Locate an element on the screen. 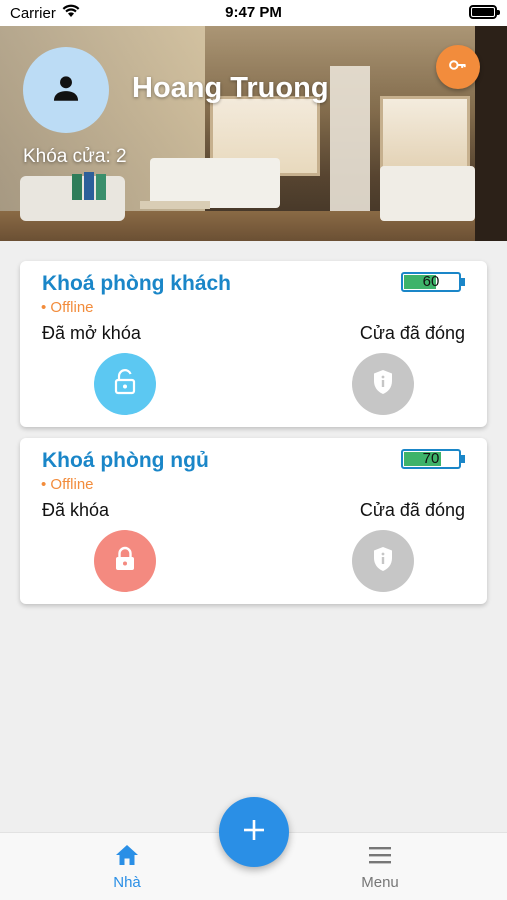  plus-icon is located at coordinates (254, 832).